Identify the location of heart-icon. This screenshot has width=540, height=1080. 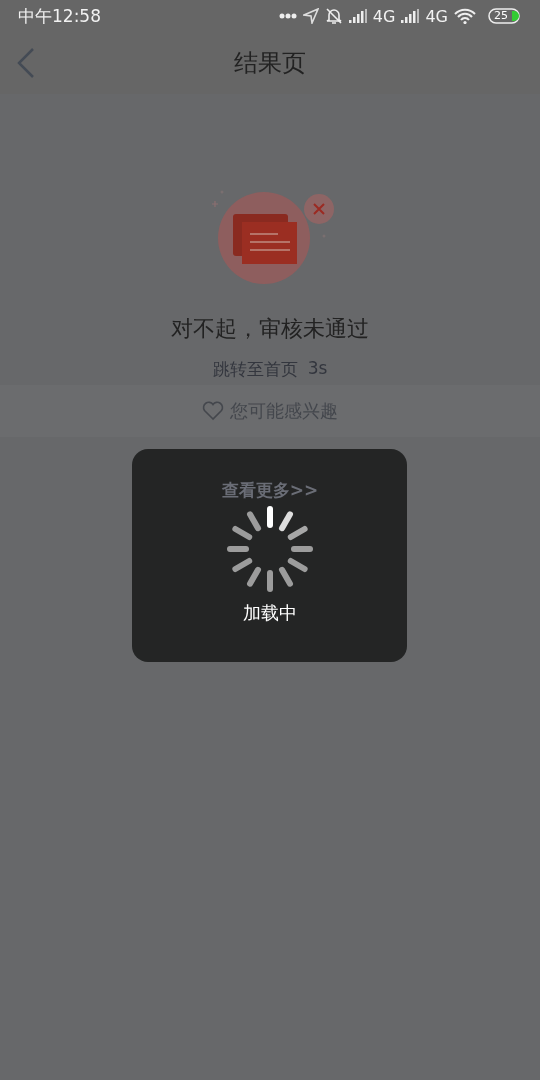
(213, 411).